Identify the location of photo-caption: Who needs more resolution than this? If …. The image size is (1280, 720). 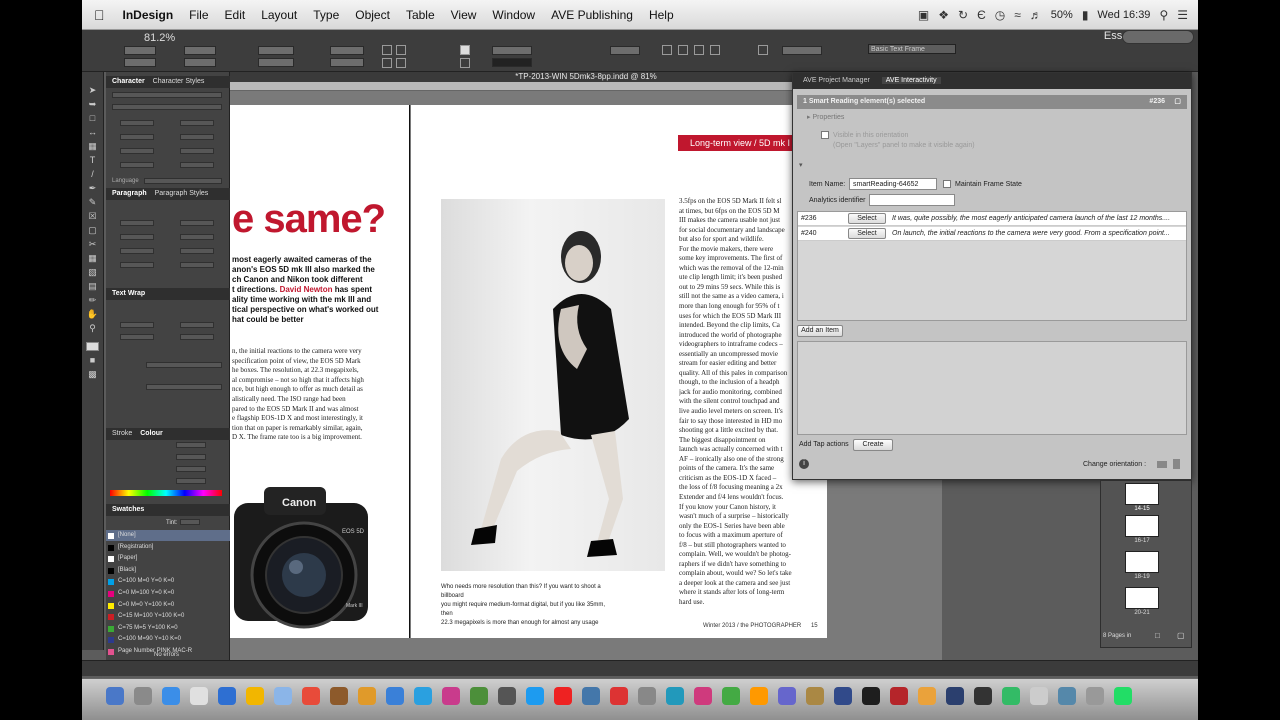
(525, 605).